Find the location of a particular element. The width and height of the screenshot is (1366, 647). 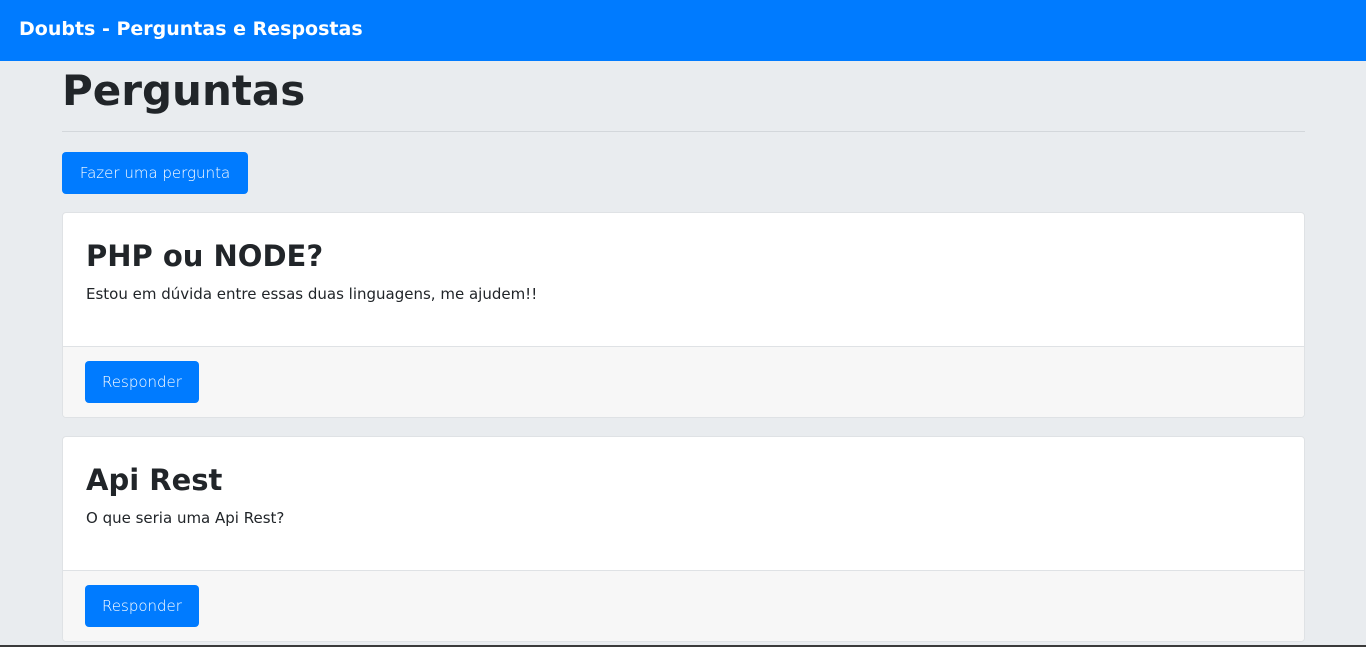

ask-question-button: Fazer uma pergunta is located at coordinates (155, 173).